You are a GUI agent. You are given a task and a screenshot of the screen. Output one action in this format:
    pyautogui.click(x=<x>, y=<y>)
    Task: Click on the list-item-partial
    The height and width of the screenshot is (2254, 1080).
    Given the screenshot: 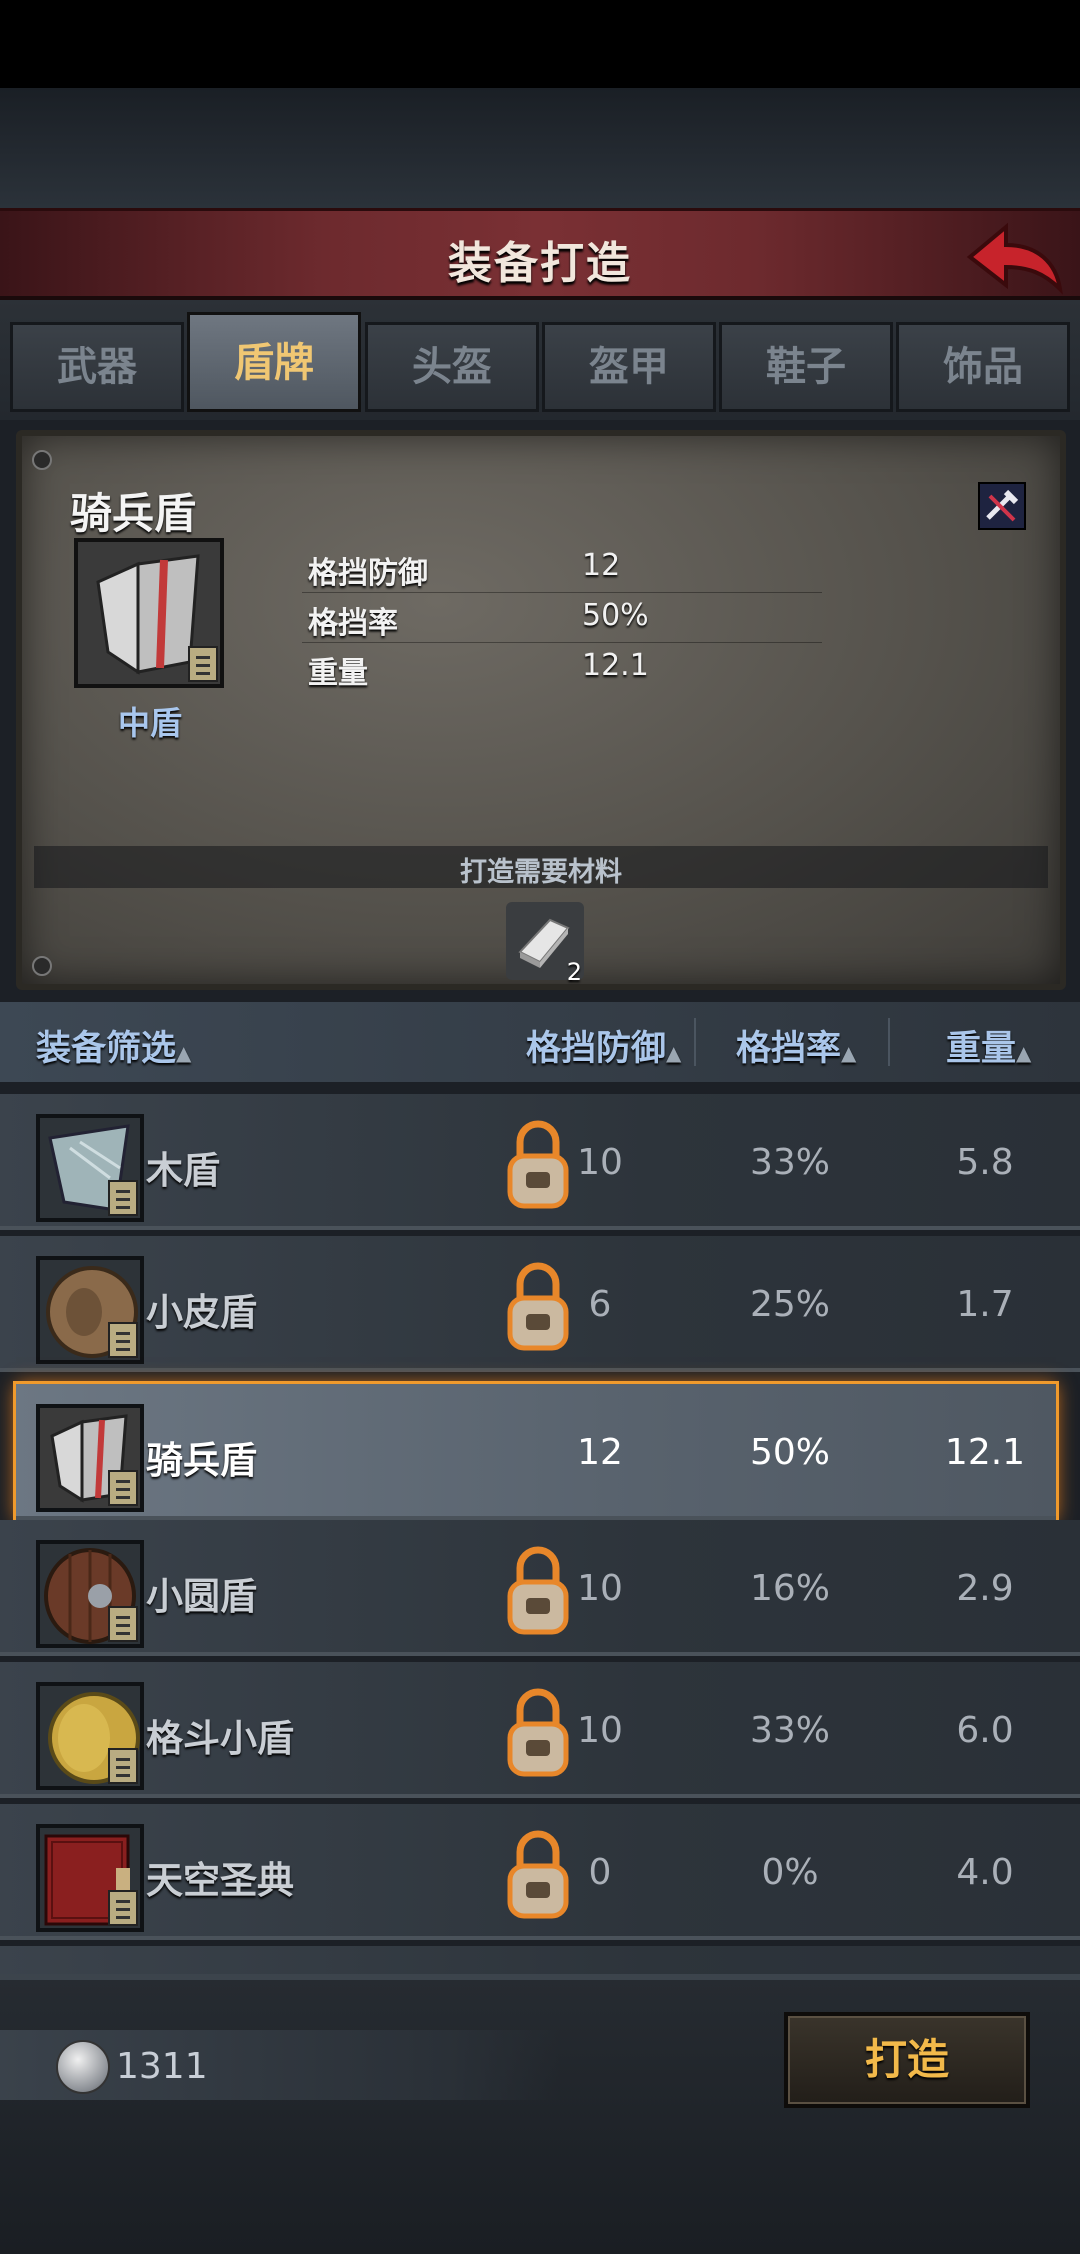 What is the action you would take?
    pyautogui.click(x=540, y=1960)
    